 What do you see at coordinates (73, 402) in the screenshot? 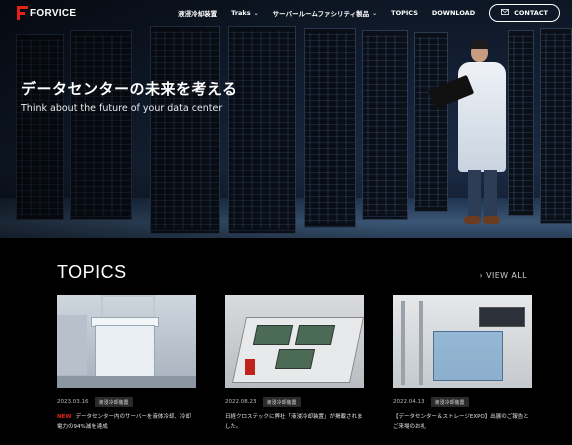
I see `topic-date: 2023.03.16` at bounding box center [73, 402].